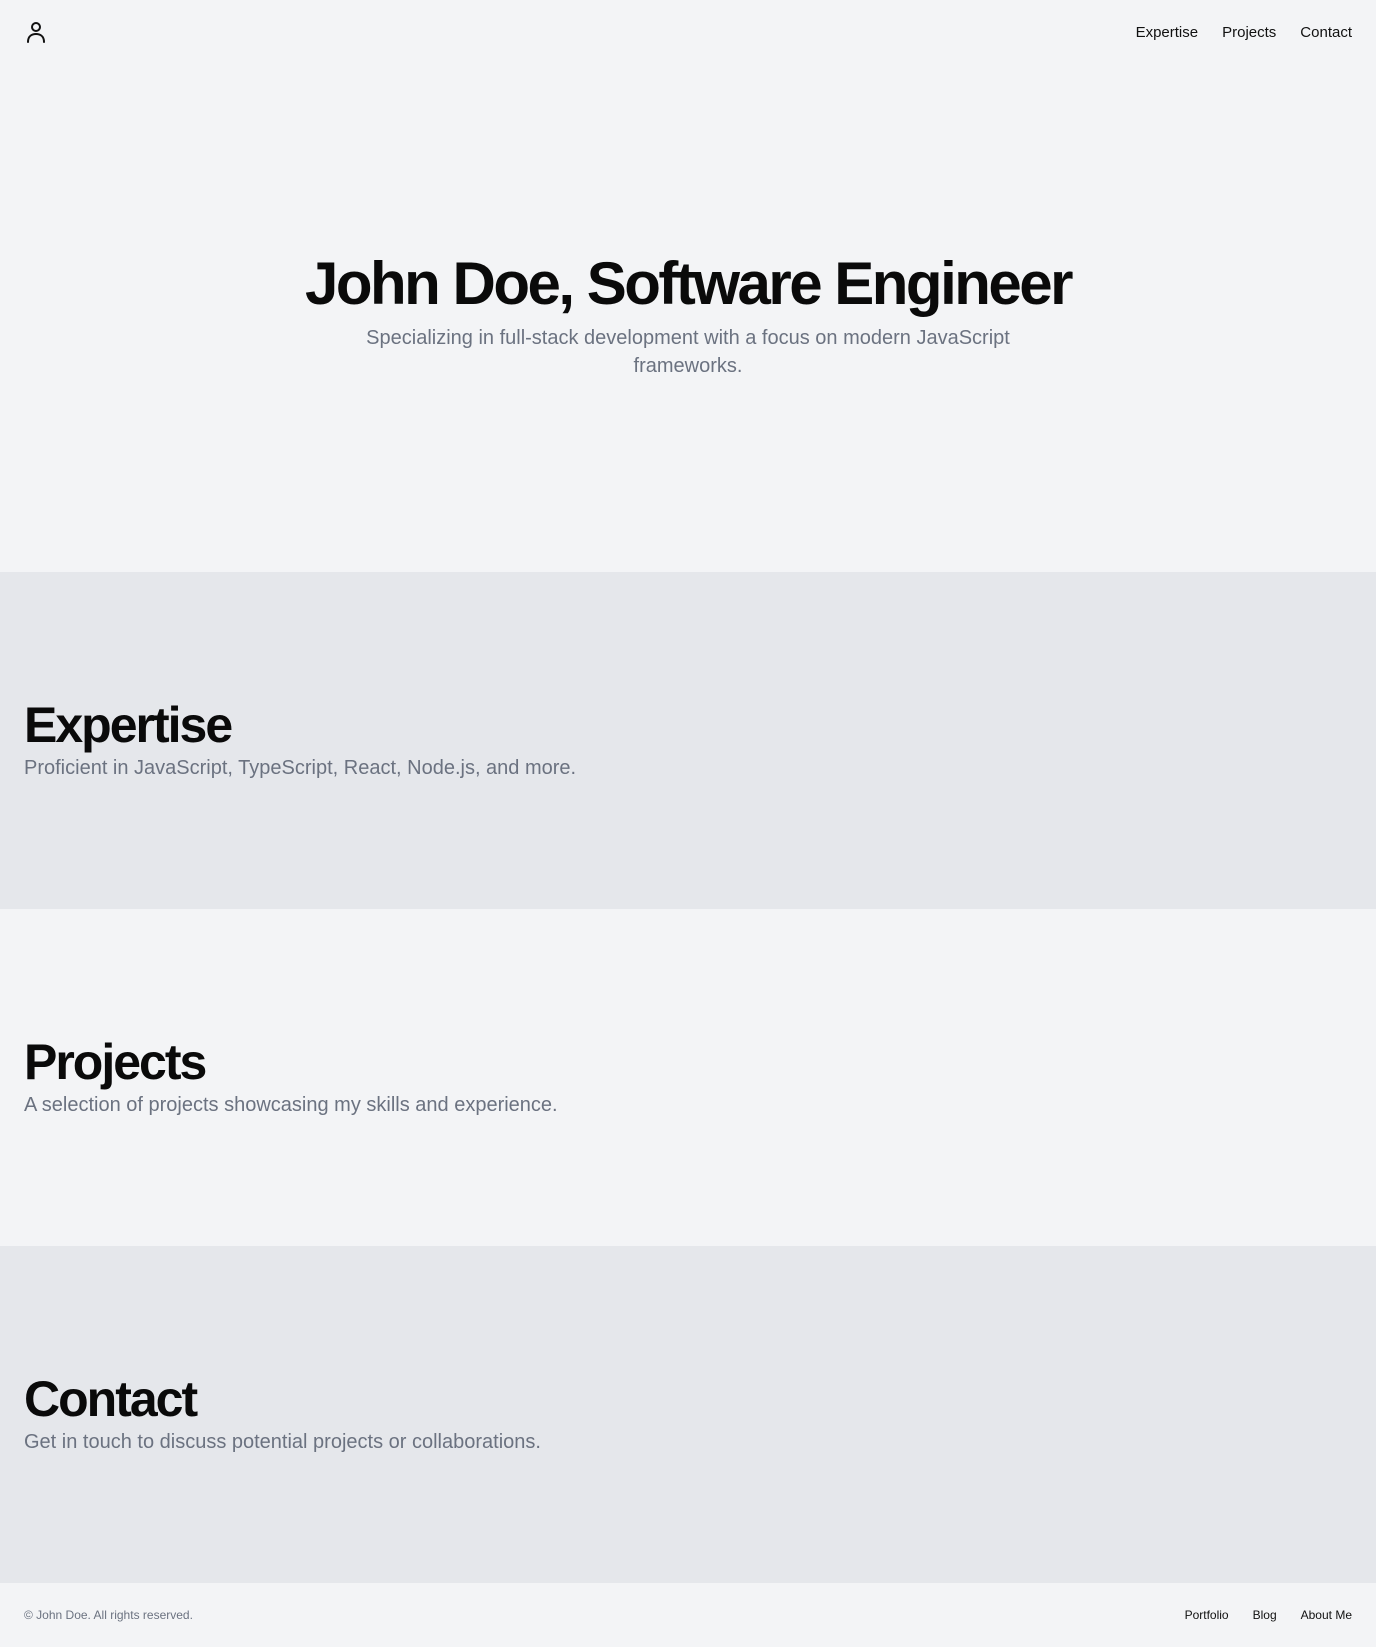  What do you see at coordinates (1326, 32) in the screenshot?
I see `nav-link-contact: Contact` at bounding box center [1326, 32].